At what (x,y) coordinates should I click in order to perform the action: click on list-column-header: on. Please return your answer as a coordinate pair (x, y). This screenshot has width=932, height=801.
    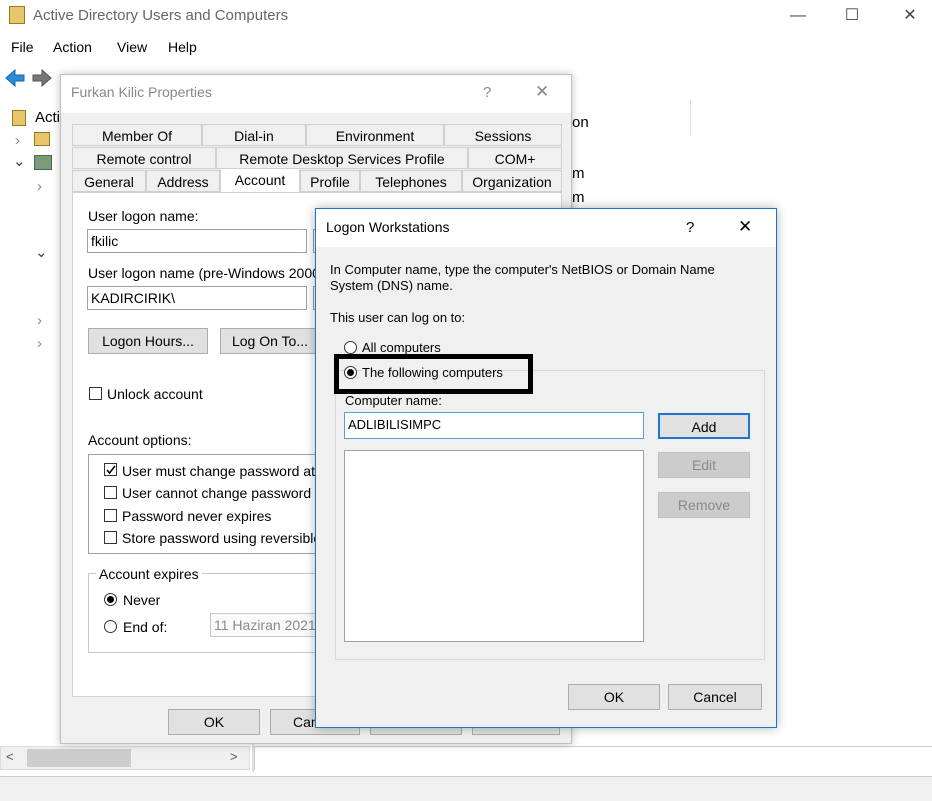
    Looking at the image, I should click on (580, 122).